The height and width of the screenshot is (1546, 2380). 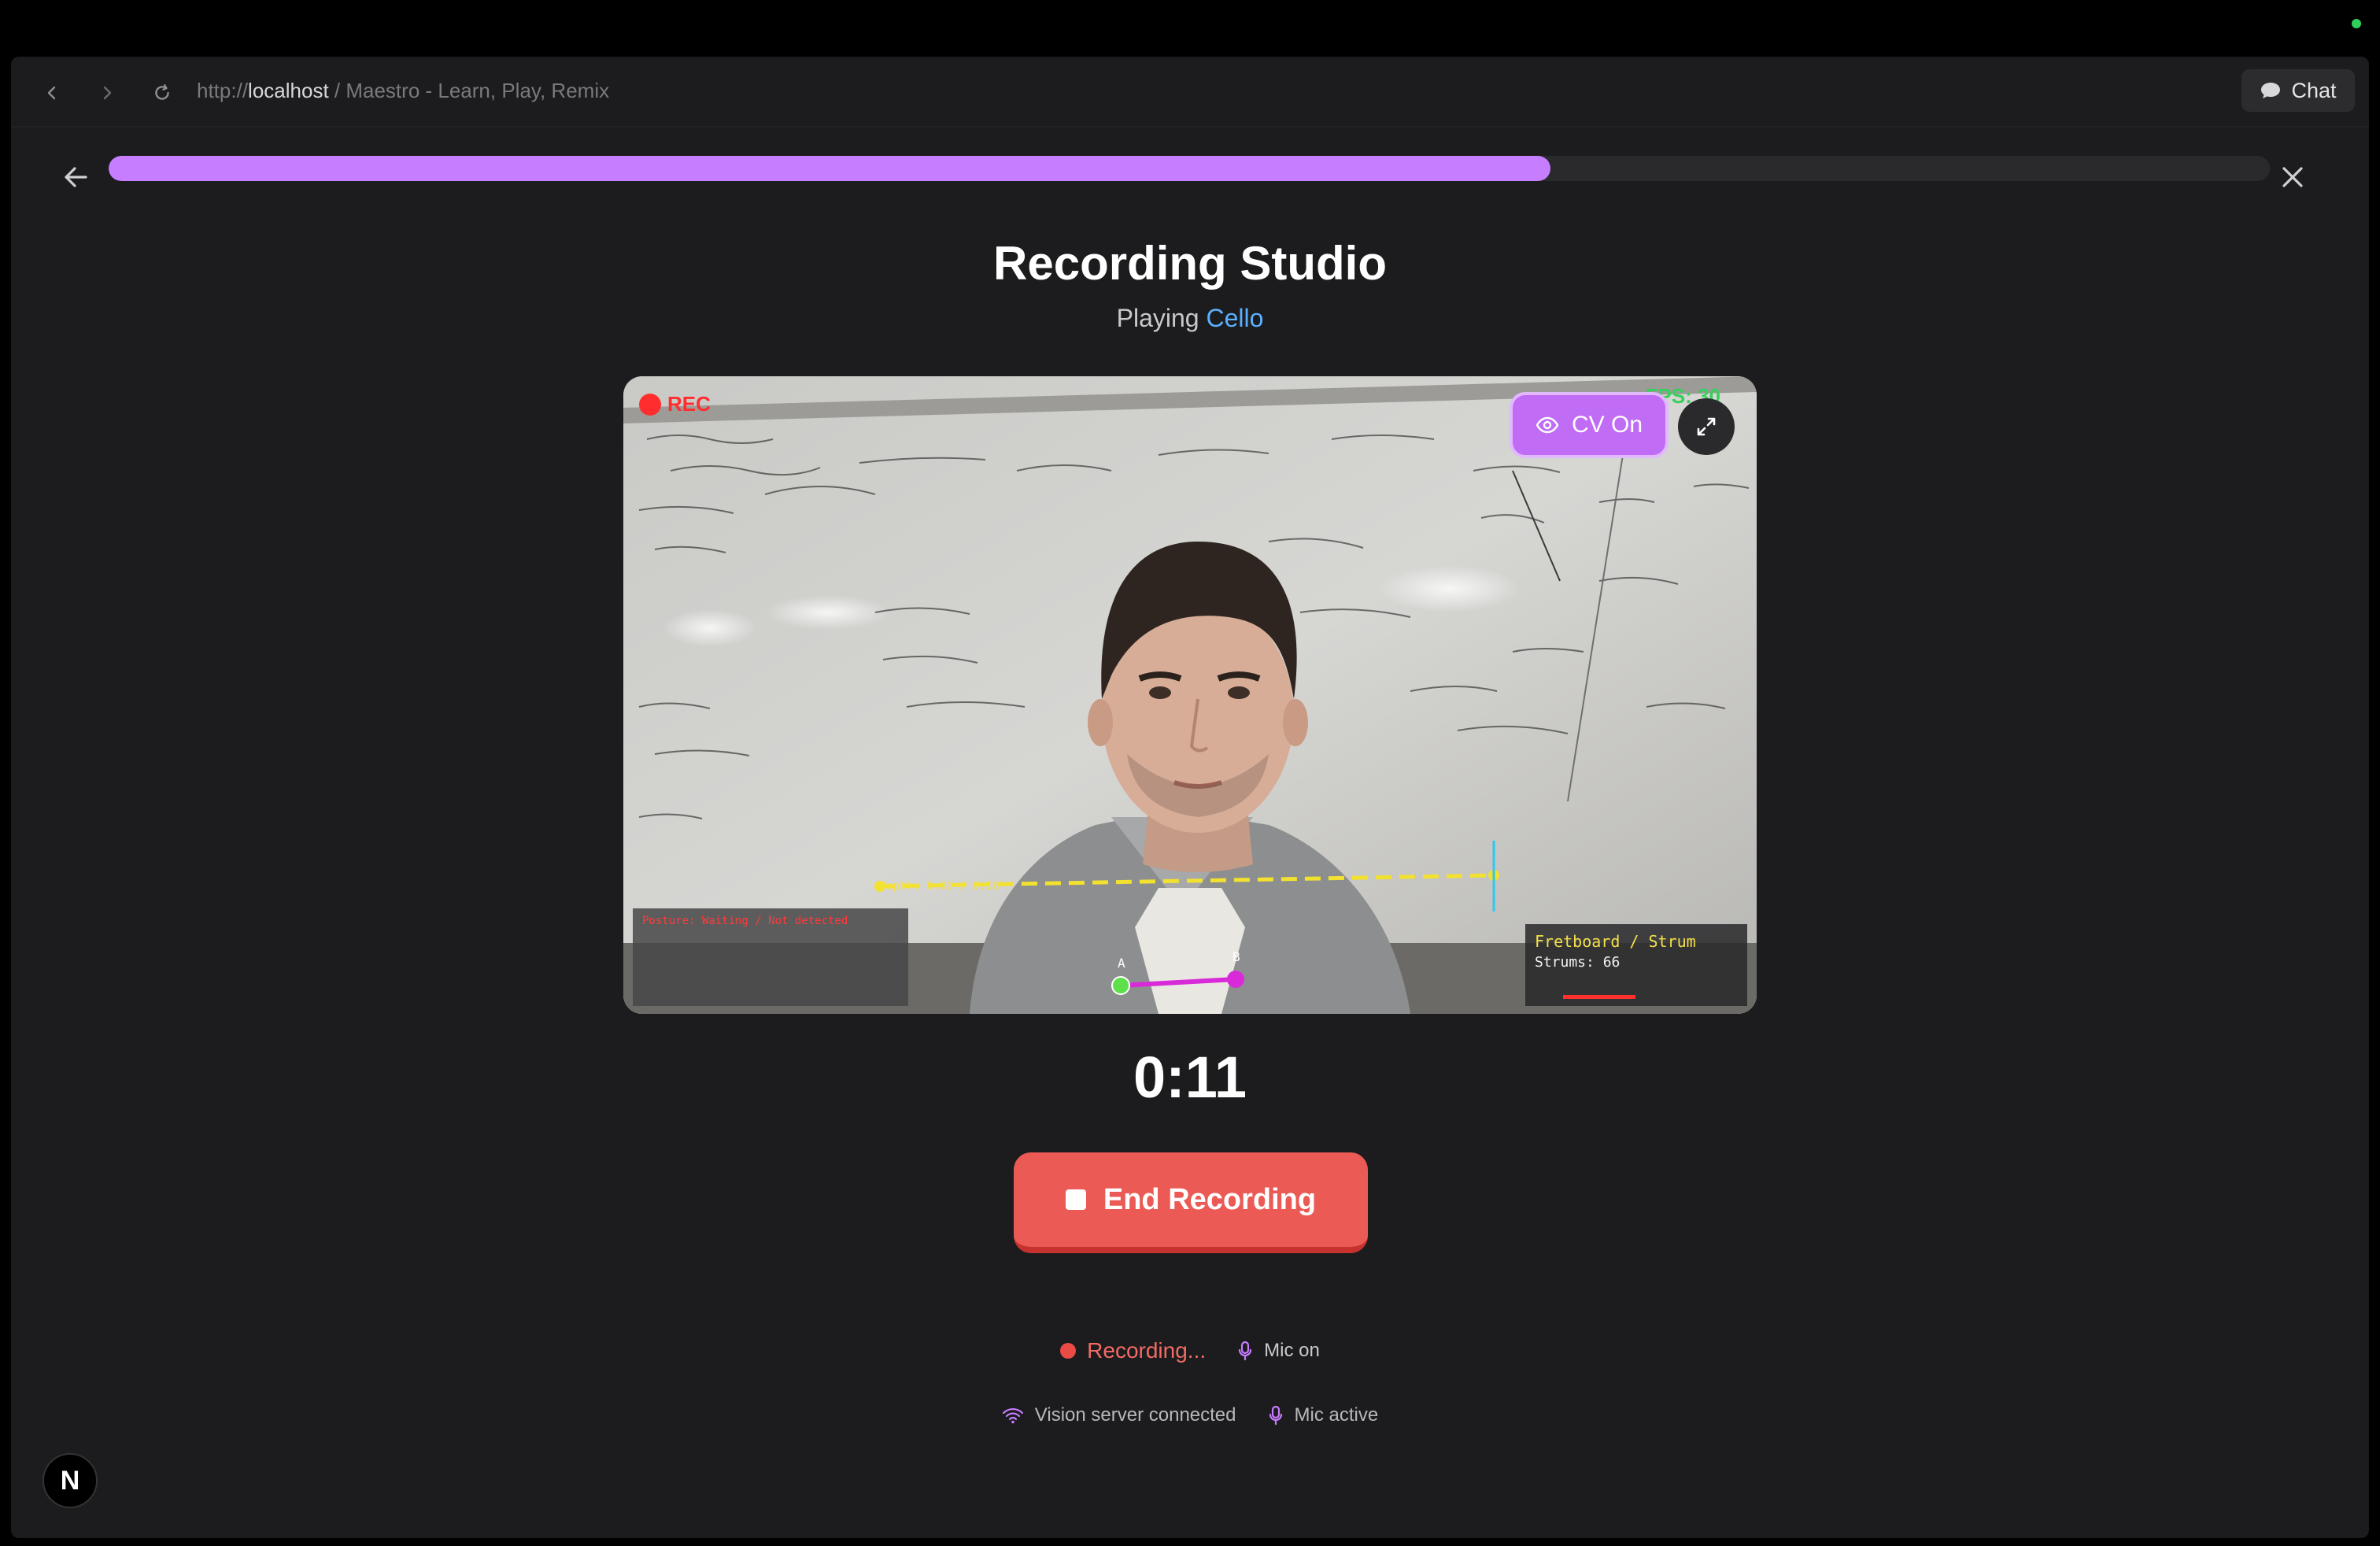 What do you see at coordinates (223, 90) in the screenshot?
I see `url-scheme: http://` at bounding box center [223, 90].